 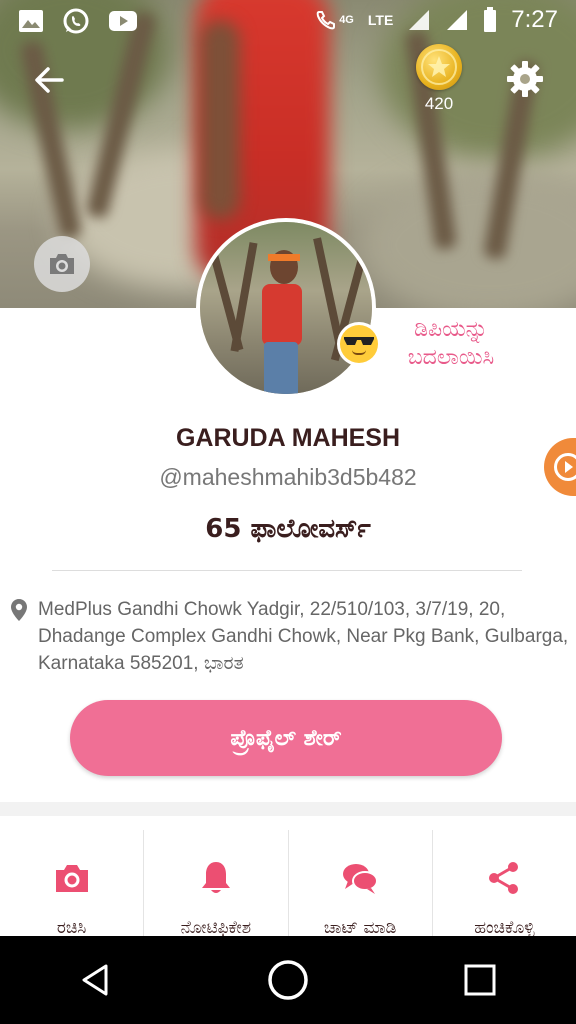 What do you see at coordinates (288, 529) in the screenshot?
I see `followers-count: 65 ಫಾಲೋವರ್ಸ್` at bounding box center [288, 529].